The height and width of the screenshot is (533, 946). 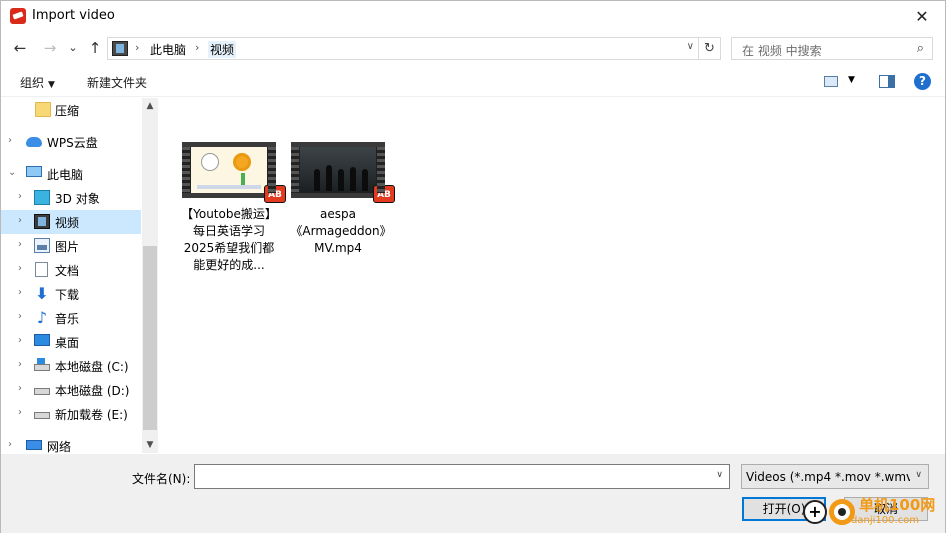 I want to click on tree-item-drive-c: › 本地磁盘 (C:), so click(x=71, y=366).